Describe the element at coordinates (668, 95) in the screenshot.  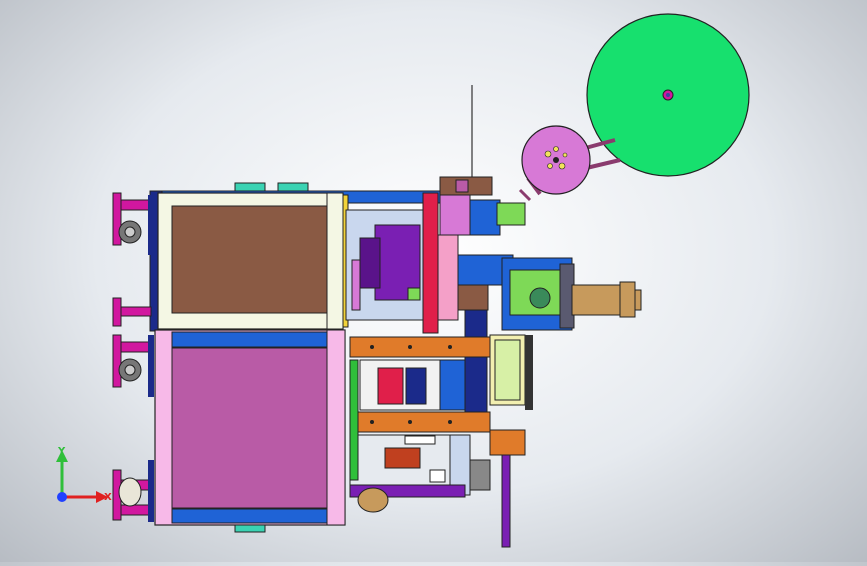
I see `large-green-reel` at that location.